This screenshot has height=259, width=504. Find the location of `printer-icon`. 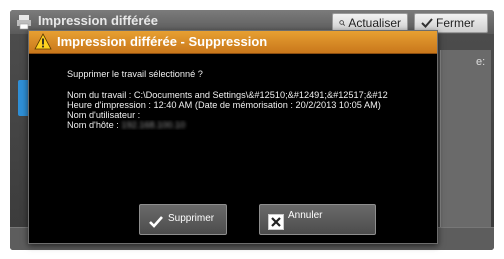

printer-icon is located at coordinates (24, 22).